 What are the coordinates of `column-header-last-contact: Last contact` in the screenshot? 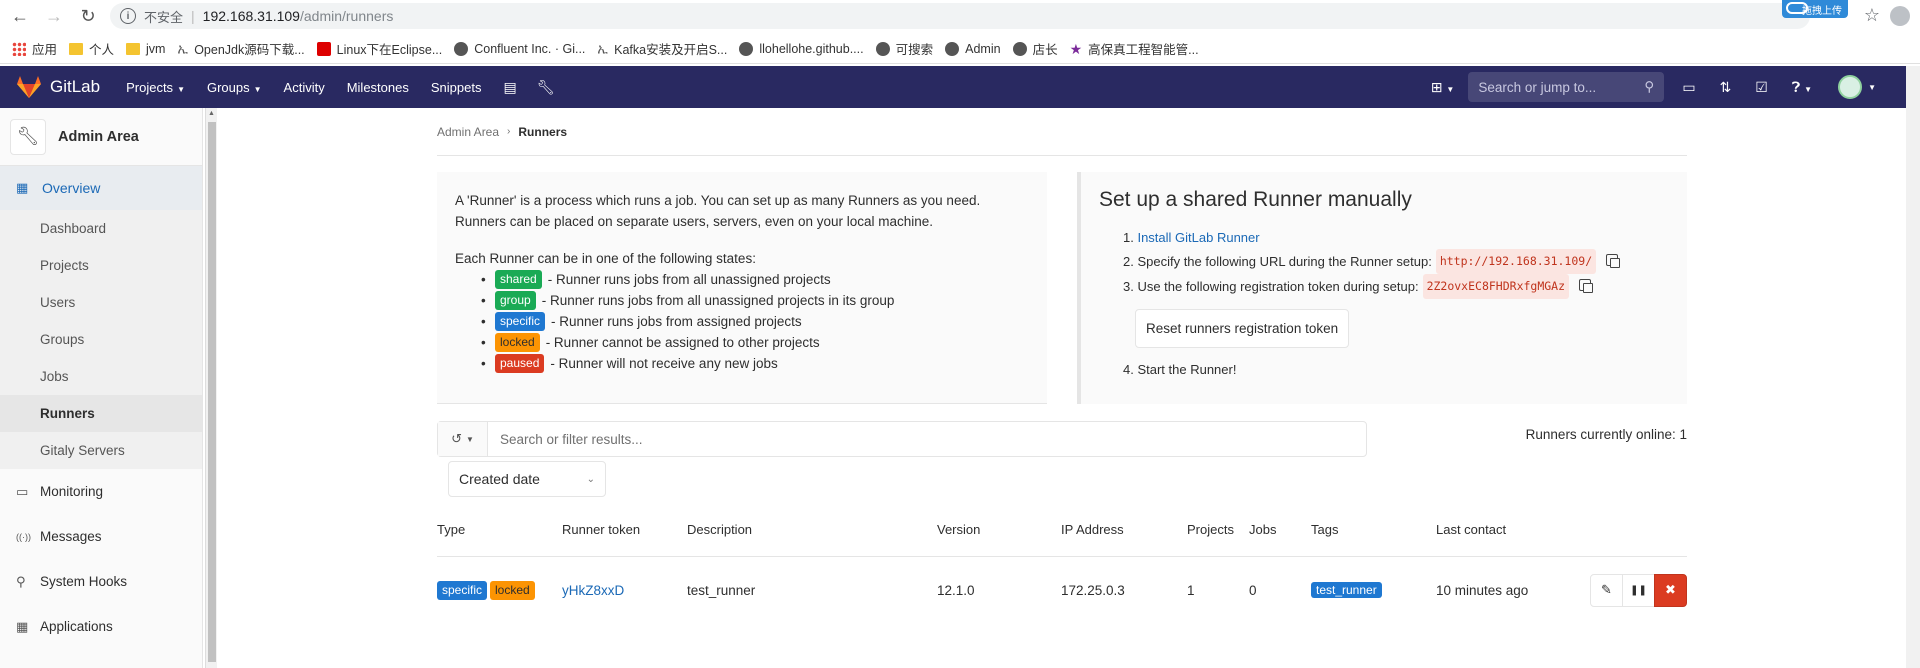 It's located at (1471, 529).